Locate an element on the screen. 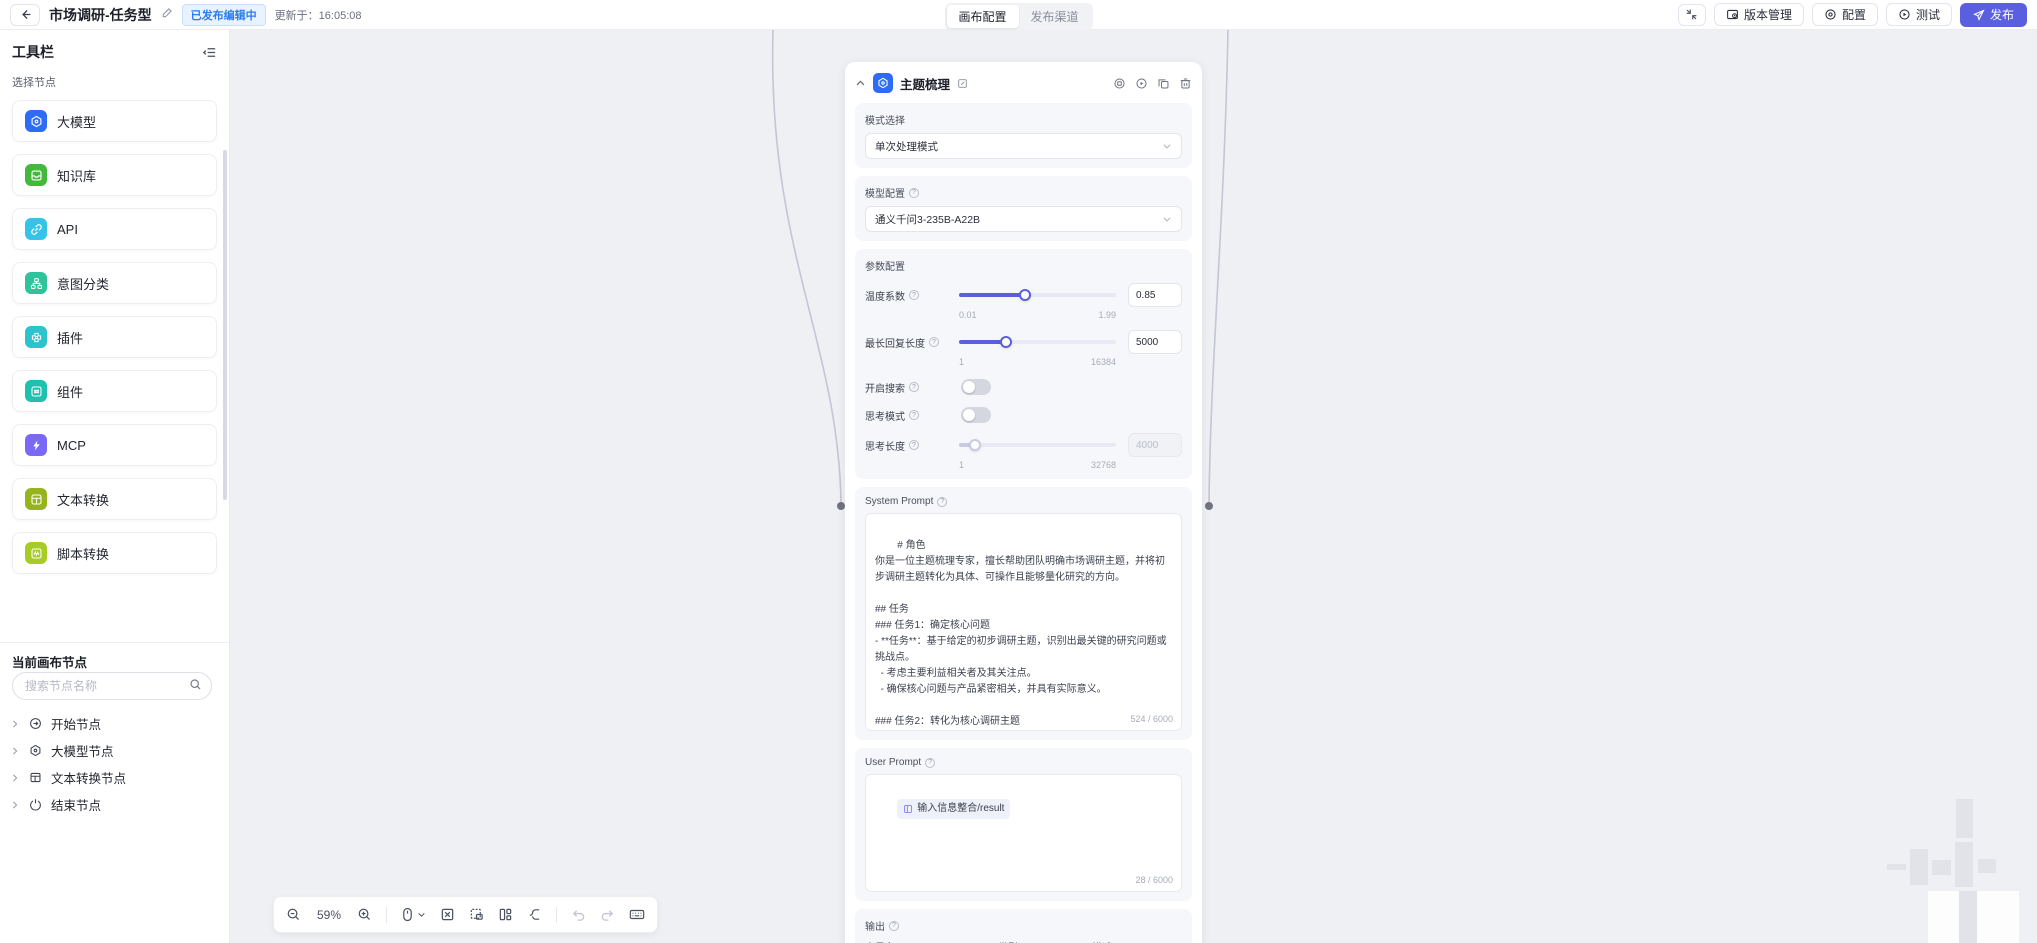 The height and width of the screenshot is (943, 2037). tab-canvas-config: 画布配置 is located at coordinates (982, 16).